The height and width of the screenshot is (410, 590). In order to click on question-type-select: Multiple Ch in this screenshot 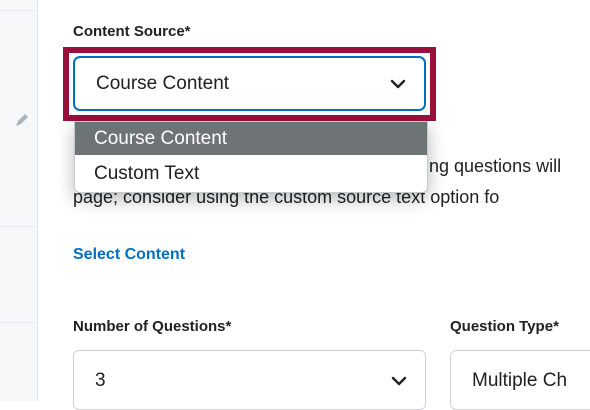, I will do `click(520, 380)`.